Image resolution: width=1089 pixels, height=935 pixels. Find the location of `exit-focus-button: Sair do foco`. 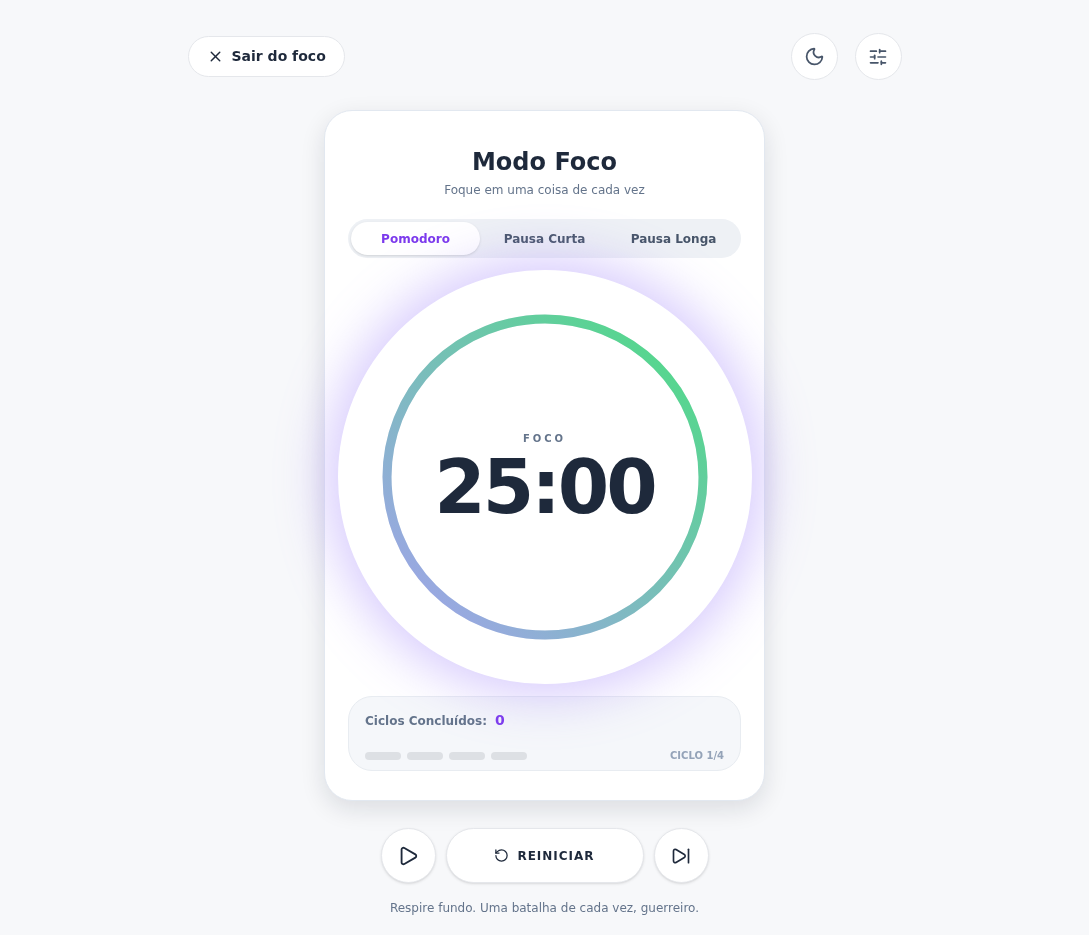

exit-focus-button: Sair do foco is located at coordinates (266, 56).